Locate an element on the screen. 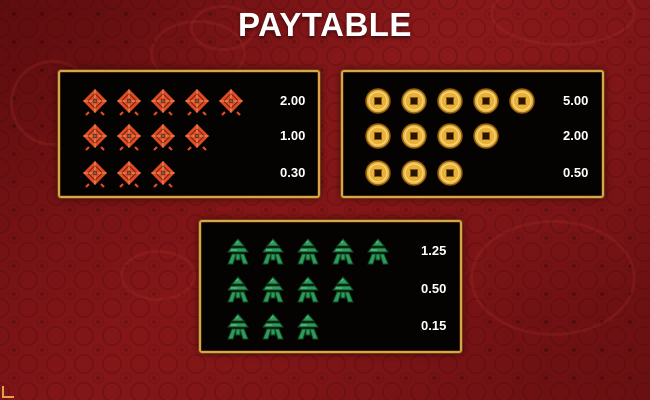 The height and width of the screenshot is (400, 650). paytable-row: 1.00 is located at coordinates (189, 136).